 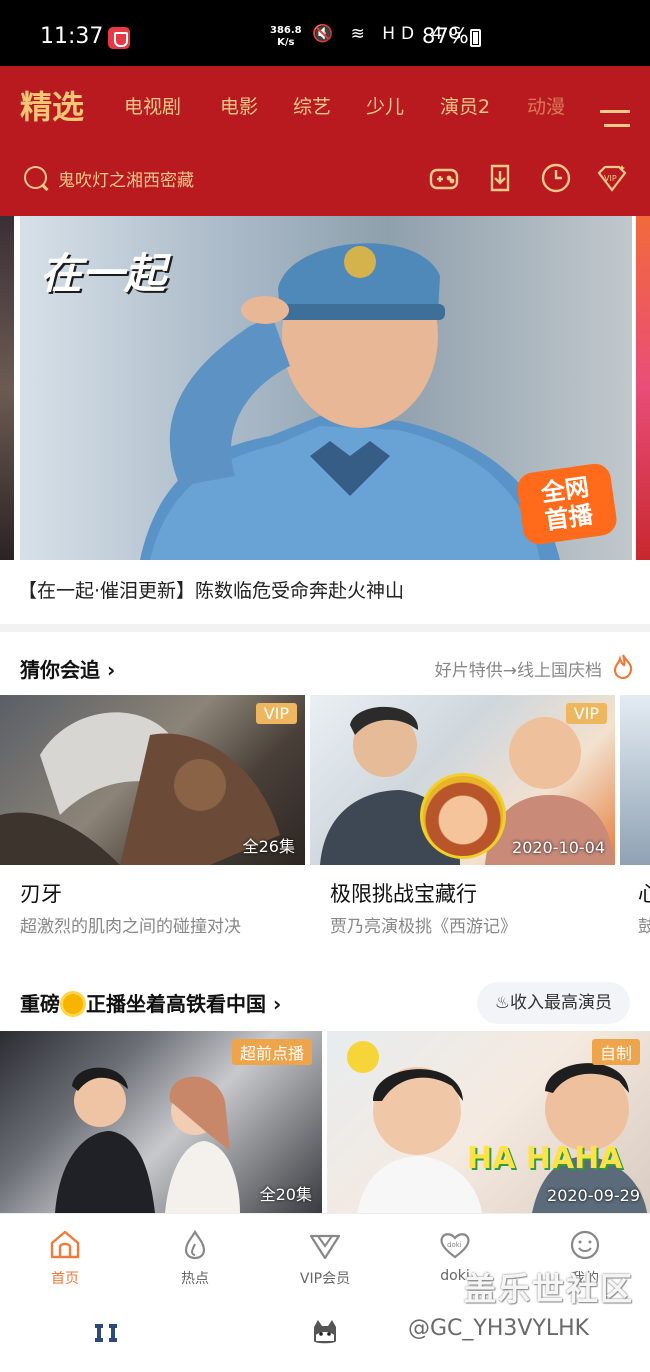 I want to click on tab-variety: 综艺, so click(x=312, y=105).